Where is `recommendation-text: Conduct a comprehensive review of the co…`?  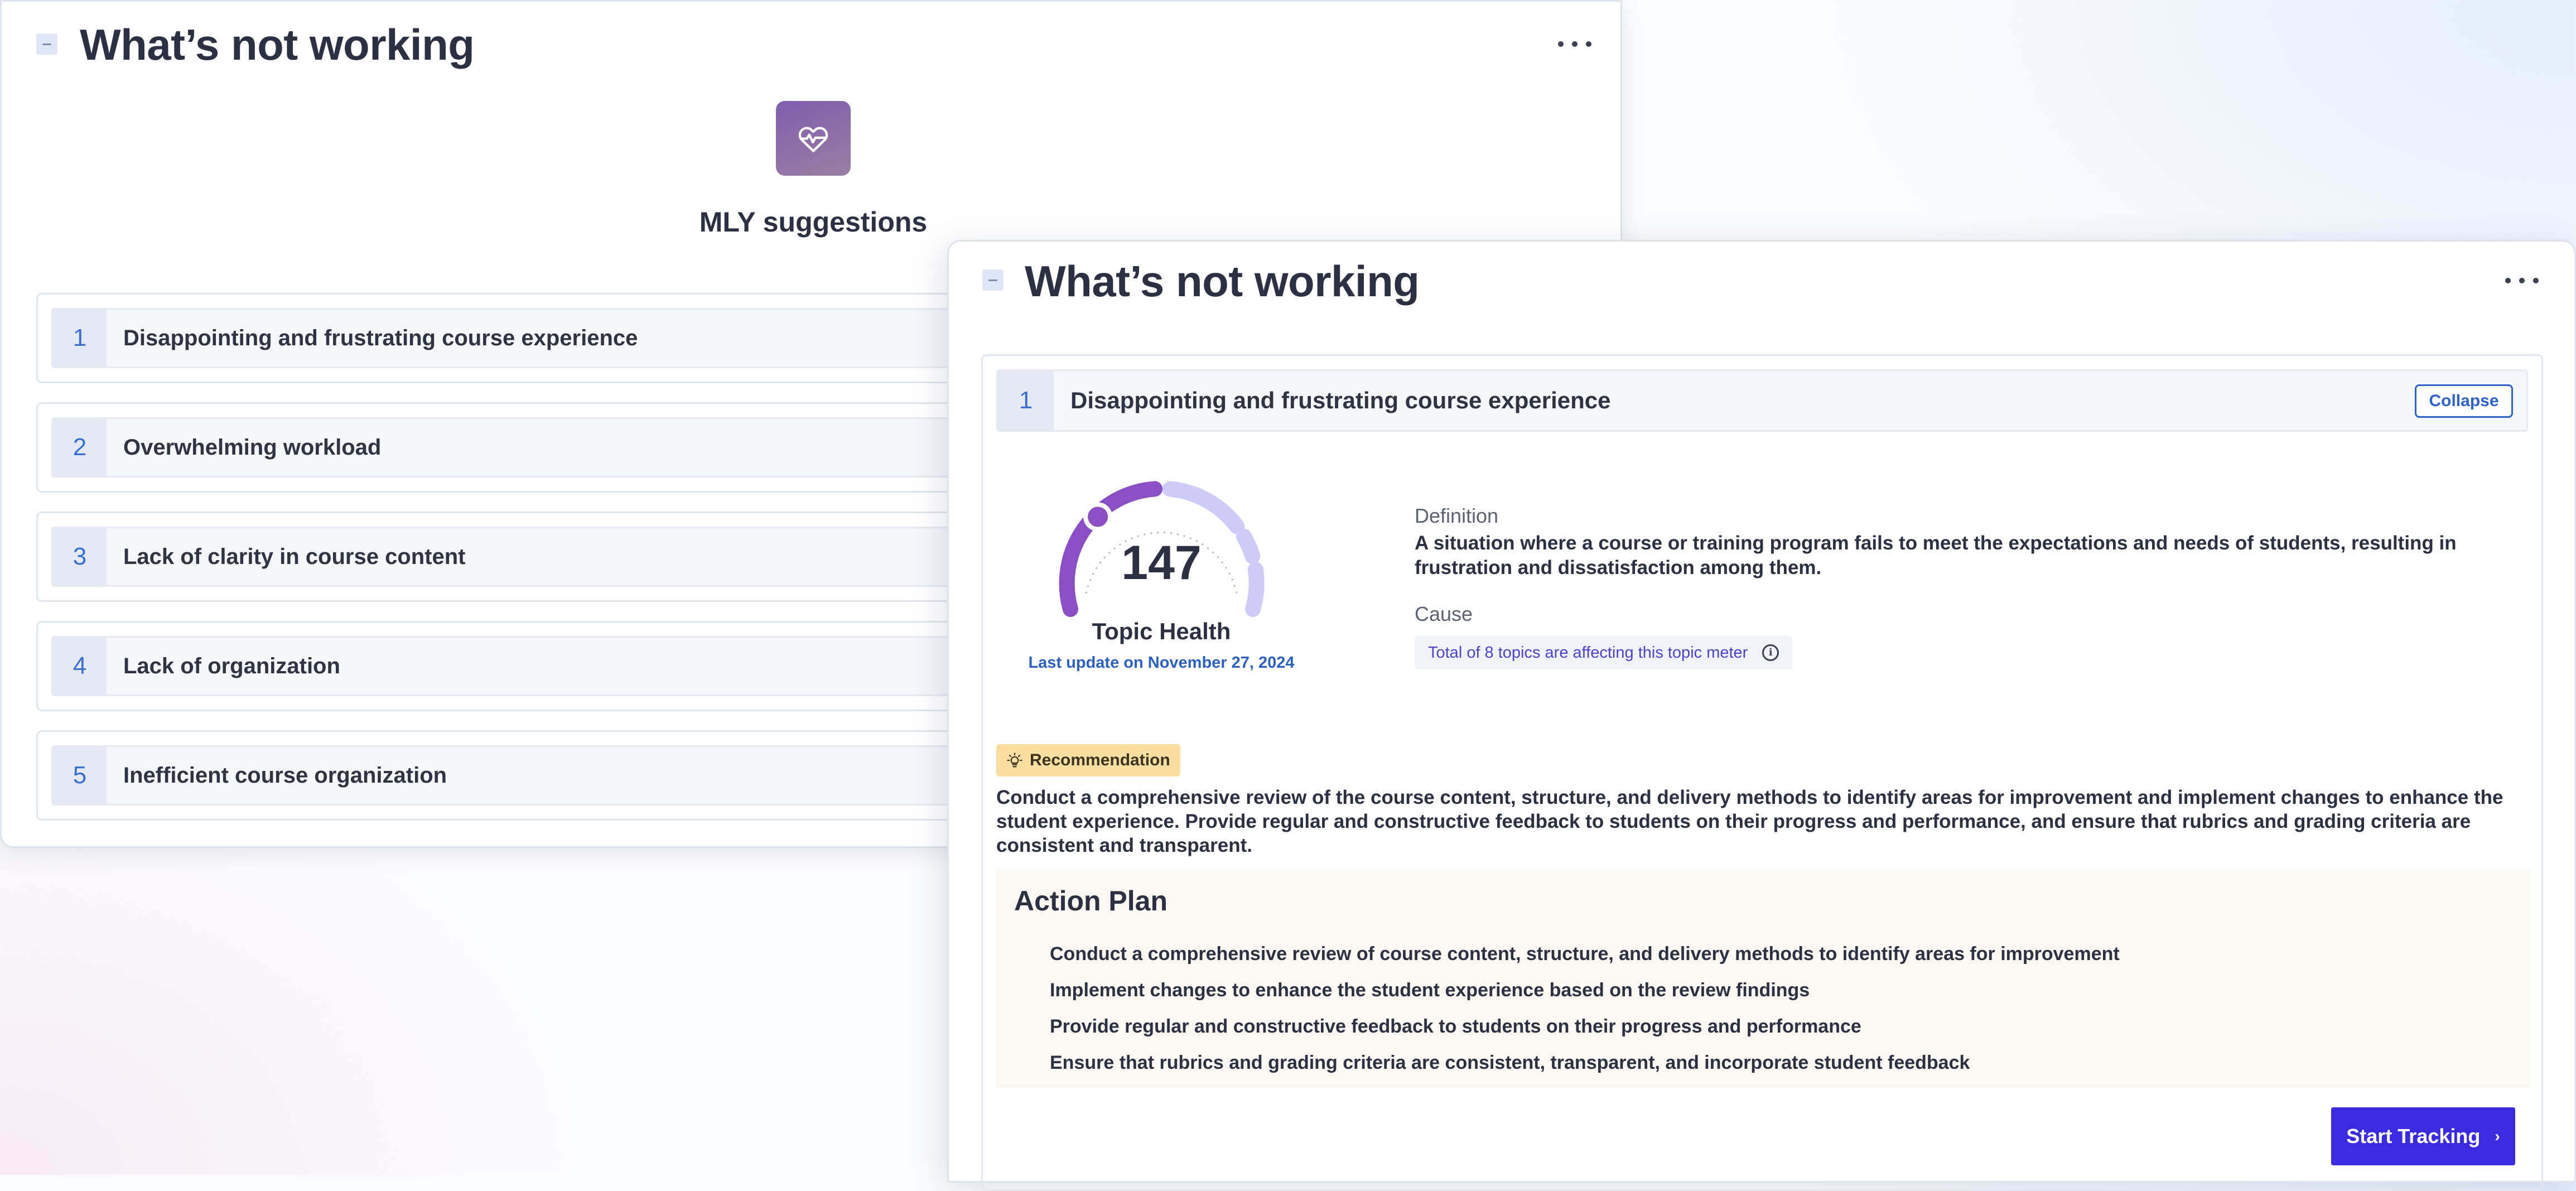
recommendation-text: Conduct a comprehensive review of the co… is located at coordinates (1749, 822).